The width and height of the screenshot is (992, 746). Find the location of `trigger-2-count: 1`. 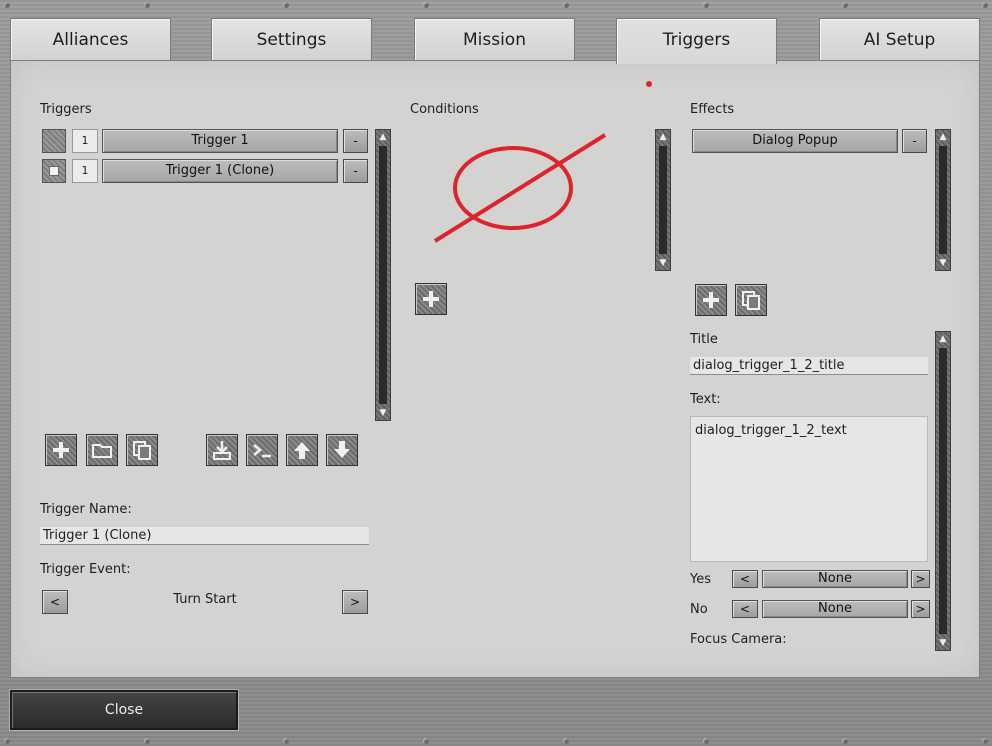

trigger-2-count: 1 is located at coordinates (85, 171).